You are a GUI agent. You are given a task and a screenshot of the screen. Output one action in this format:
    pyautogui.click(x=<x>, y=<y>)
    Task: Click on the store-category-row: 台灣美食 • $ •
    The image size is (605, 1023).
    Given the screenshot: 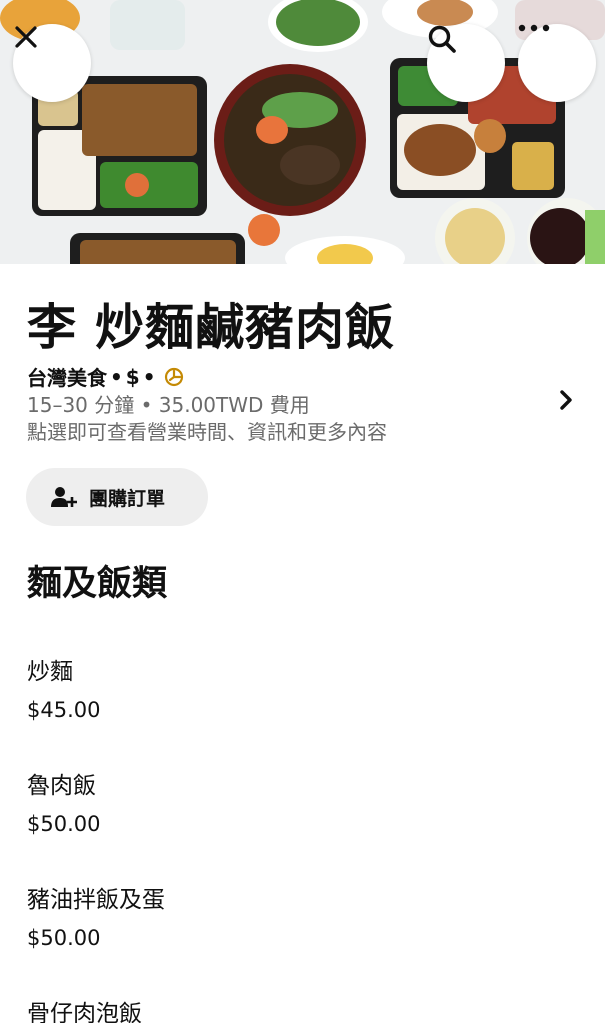 What is the action you would take?
    pyautogui.click(x=105, y=376)
    